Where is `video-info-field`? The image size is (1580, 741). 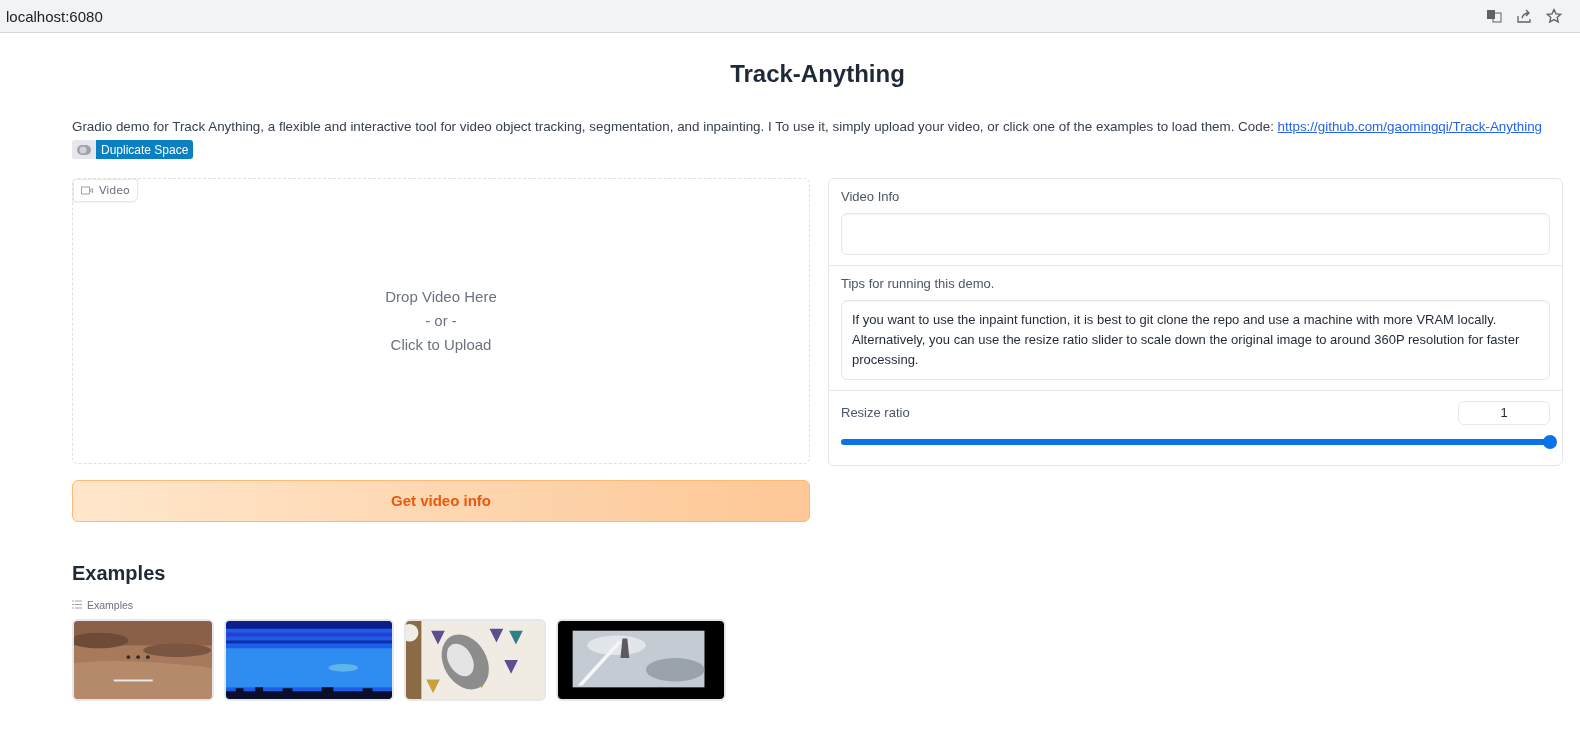 video-info-field is located at coordinates (1195, 233).